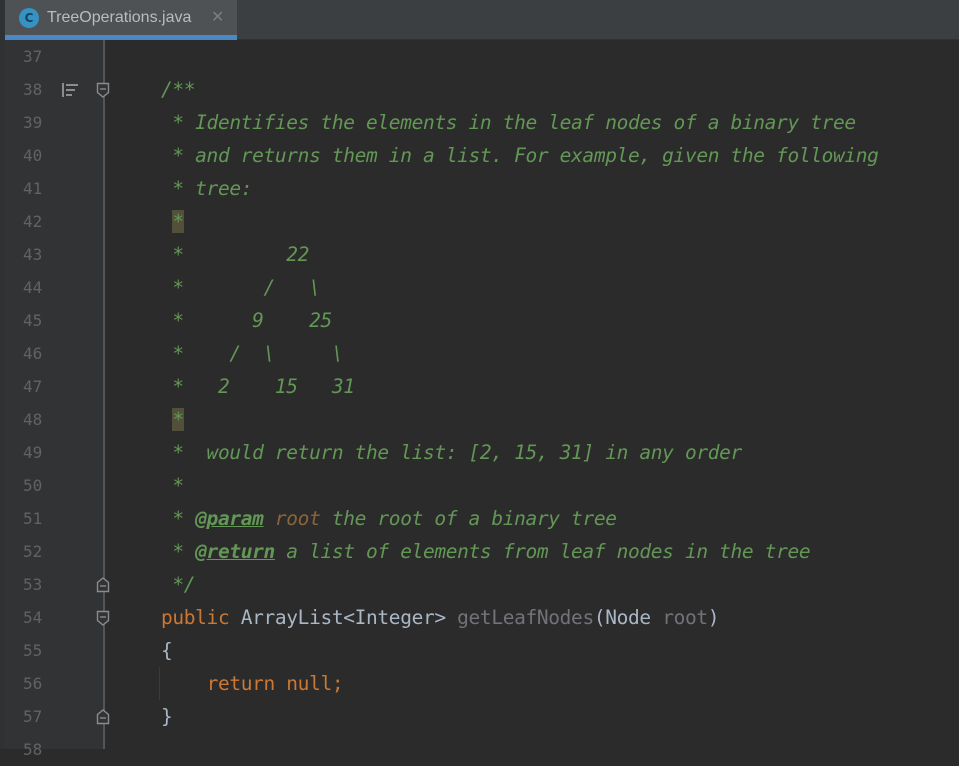 This screenshot has width=959, height=766. What do you see at coordinates (43, 354) in the screenshot?
I see `line-number: 46` at bounding box center [43, 354].